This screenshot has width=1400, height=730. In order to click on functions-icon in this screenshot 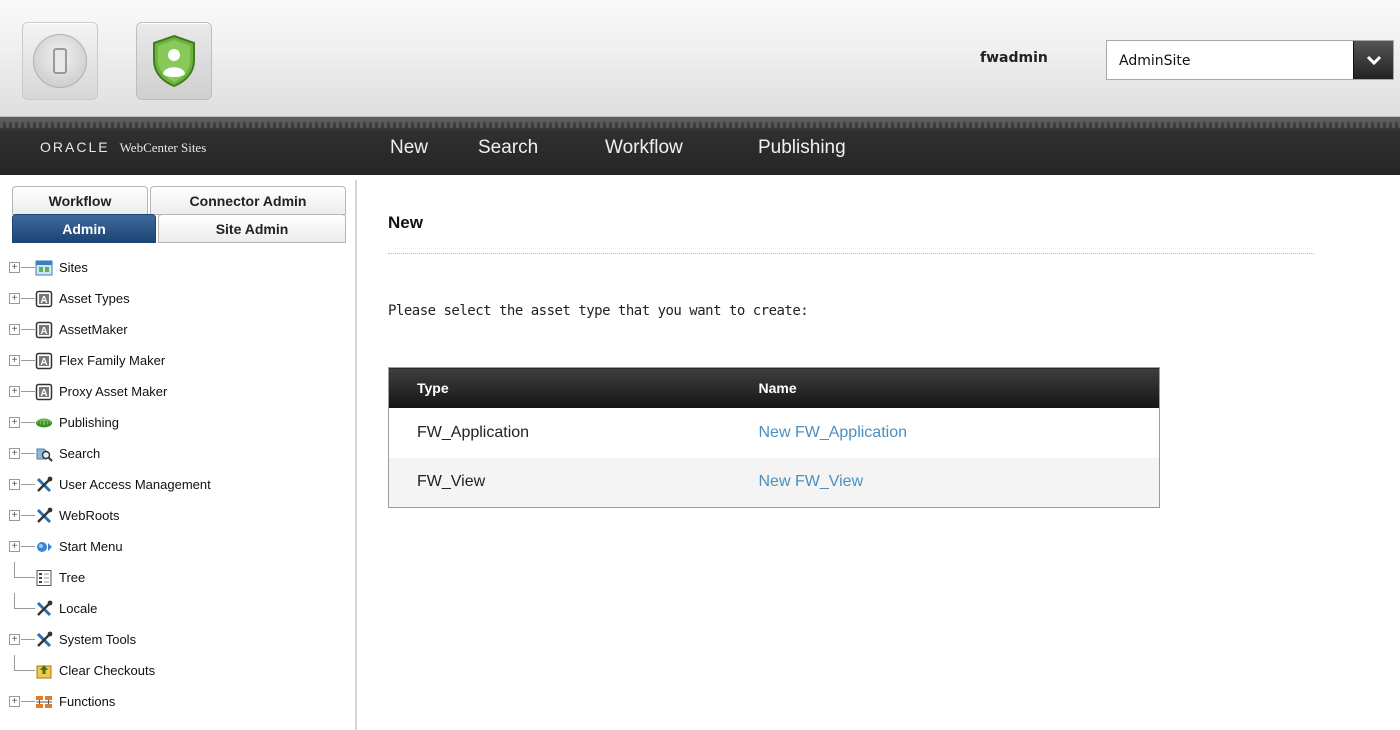, I will do `click(44, 701)`.